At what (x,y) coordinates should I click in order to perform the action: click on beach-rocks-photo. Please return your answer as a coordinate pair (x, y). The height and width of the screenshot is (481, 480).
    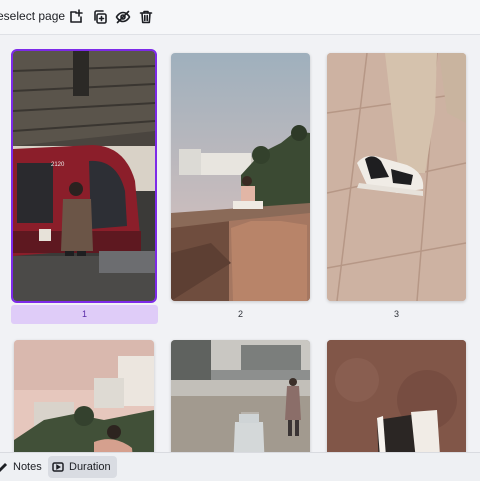
    Looking at the image, I should click on (240, 177).